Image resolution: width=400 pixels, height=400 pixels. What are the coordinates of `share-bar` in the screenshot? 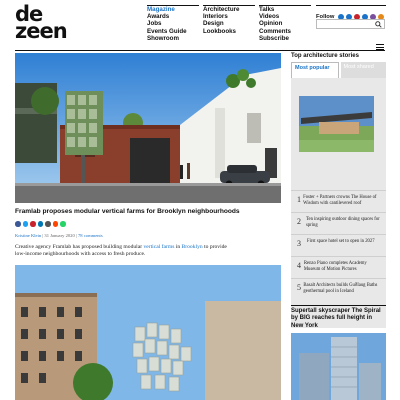 It's located at (40, 224).